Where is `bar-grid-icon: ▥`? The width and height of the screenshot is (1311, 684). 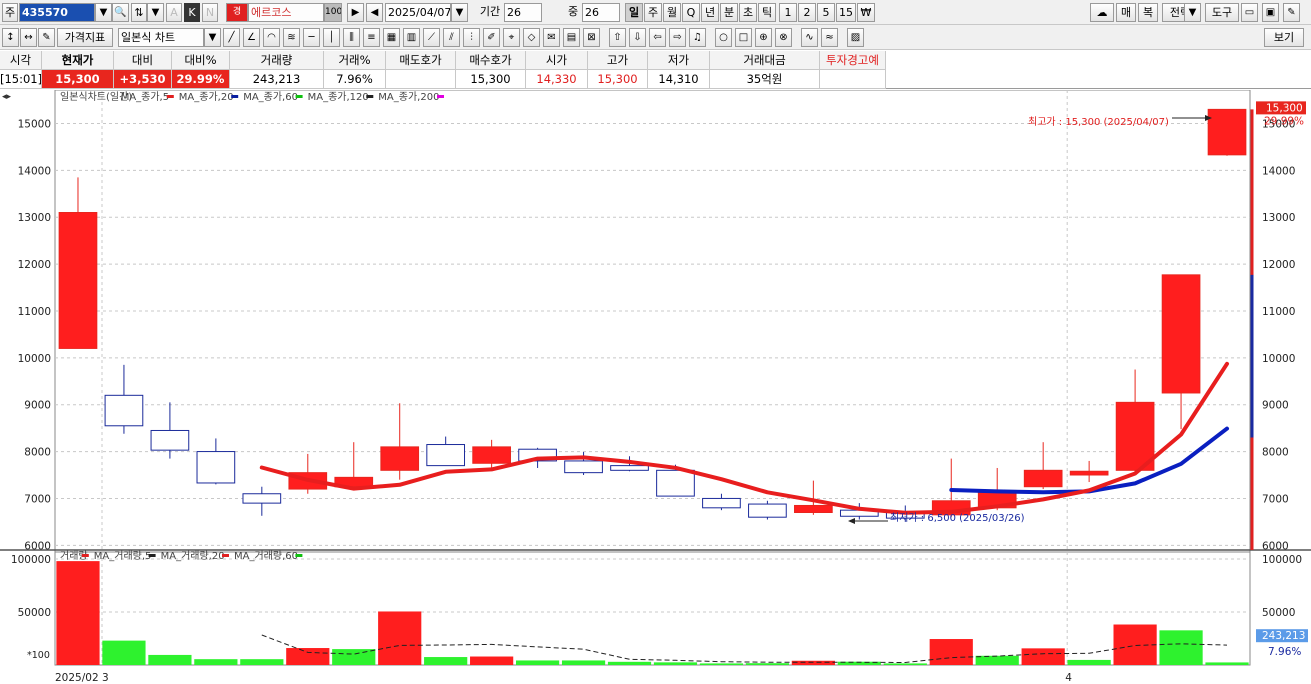 bar-grid-icon: ▥ is located at coordinates (411, 37).